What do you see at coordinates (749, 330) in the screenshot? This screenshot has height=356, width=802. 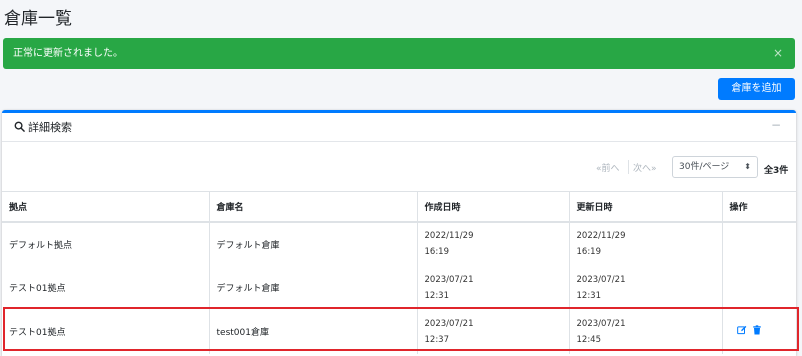 I see `row-actions` at bounding box center [749, 330].